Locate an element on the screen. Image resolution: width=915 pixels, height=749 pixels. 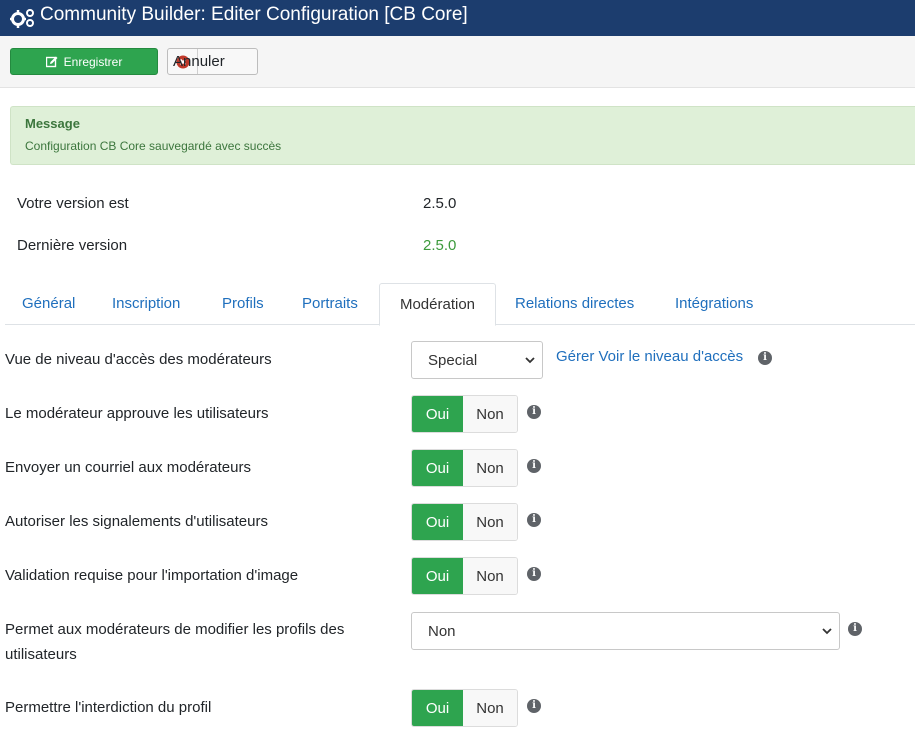
tab-moderation: Modération is located at coordinates (437, 304).